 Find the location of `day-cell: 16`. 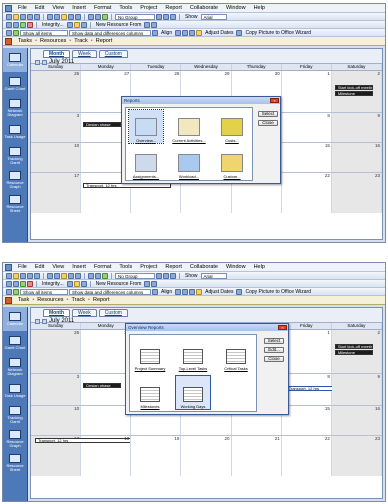

day-cell: 16 is located at coordinates (356, 157).